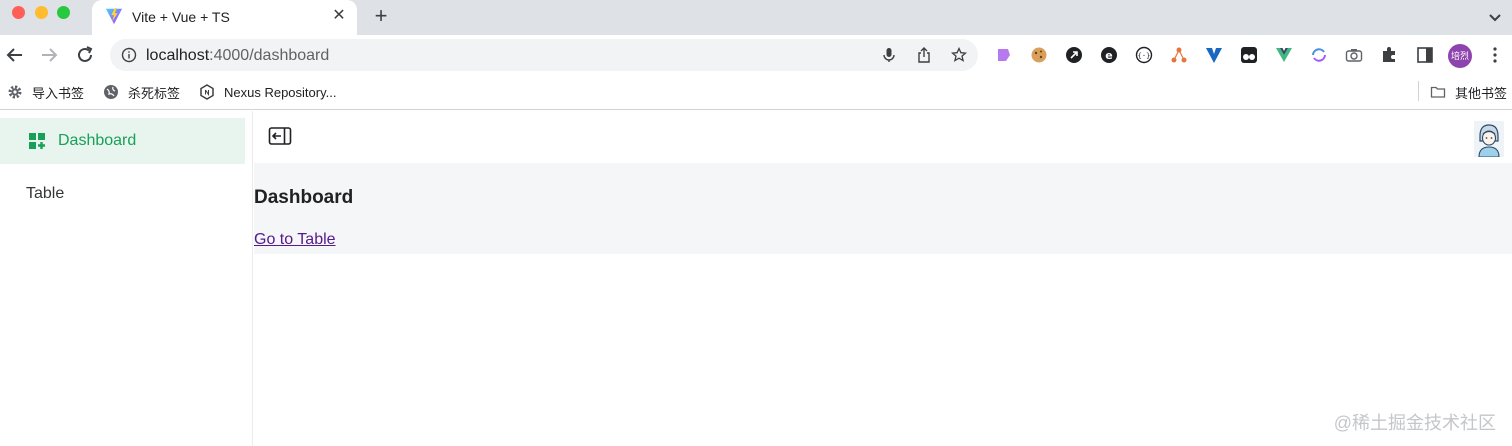 This screenshot has height=446, width=1512. Describe the element at coordinates (41, 12) in the screenshot. I see `minimize-window-button` at that location.